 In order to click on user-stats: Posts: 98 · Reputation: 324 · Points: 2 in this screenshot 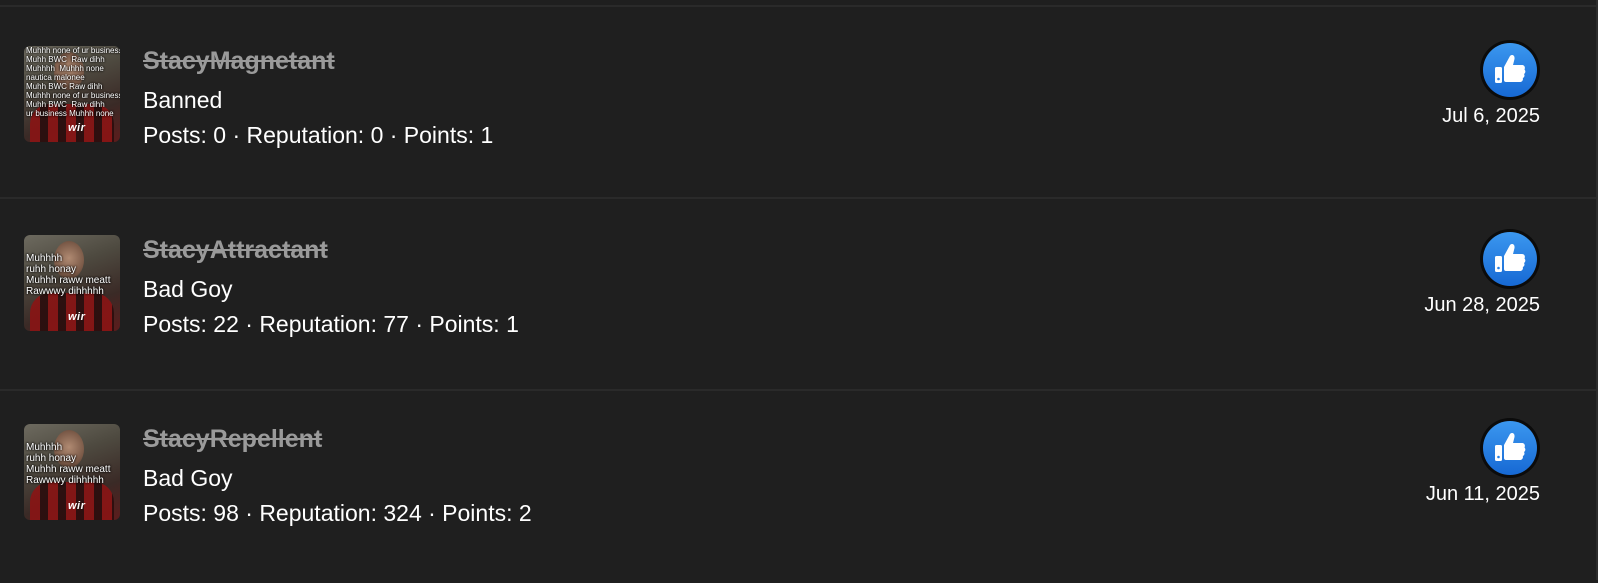, I will do `click(337, 513)`.